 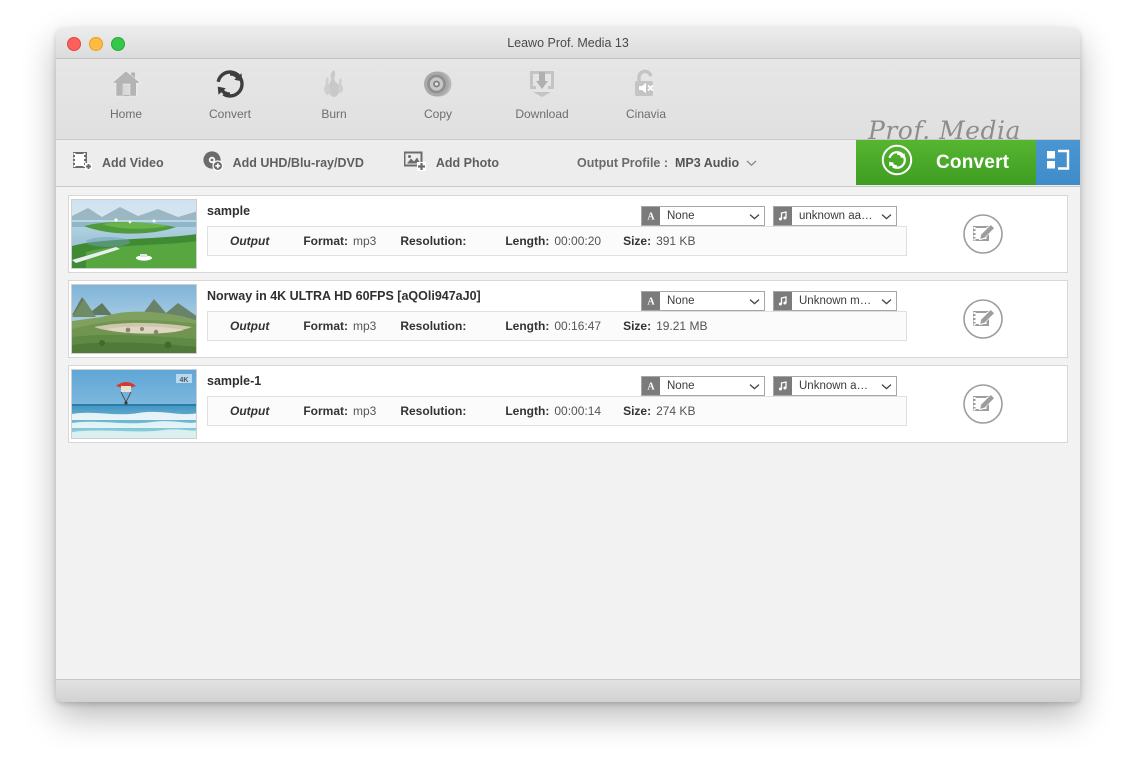 I want to click on toolbar-label-copy: Copy, so click(x=437, y=114).